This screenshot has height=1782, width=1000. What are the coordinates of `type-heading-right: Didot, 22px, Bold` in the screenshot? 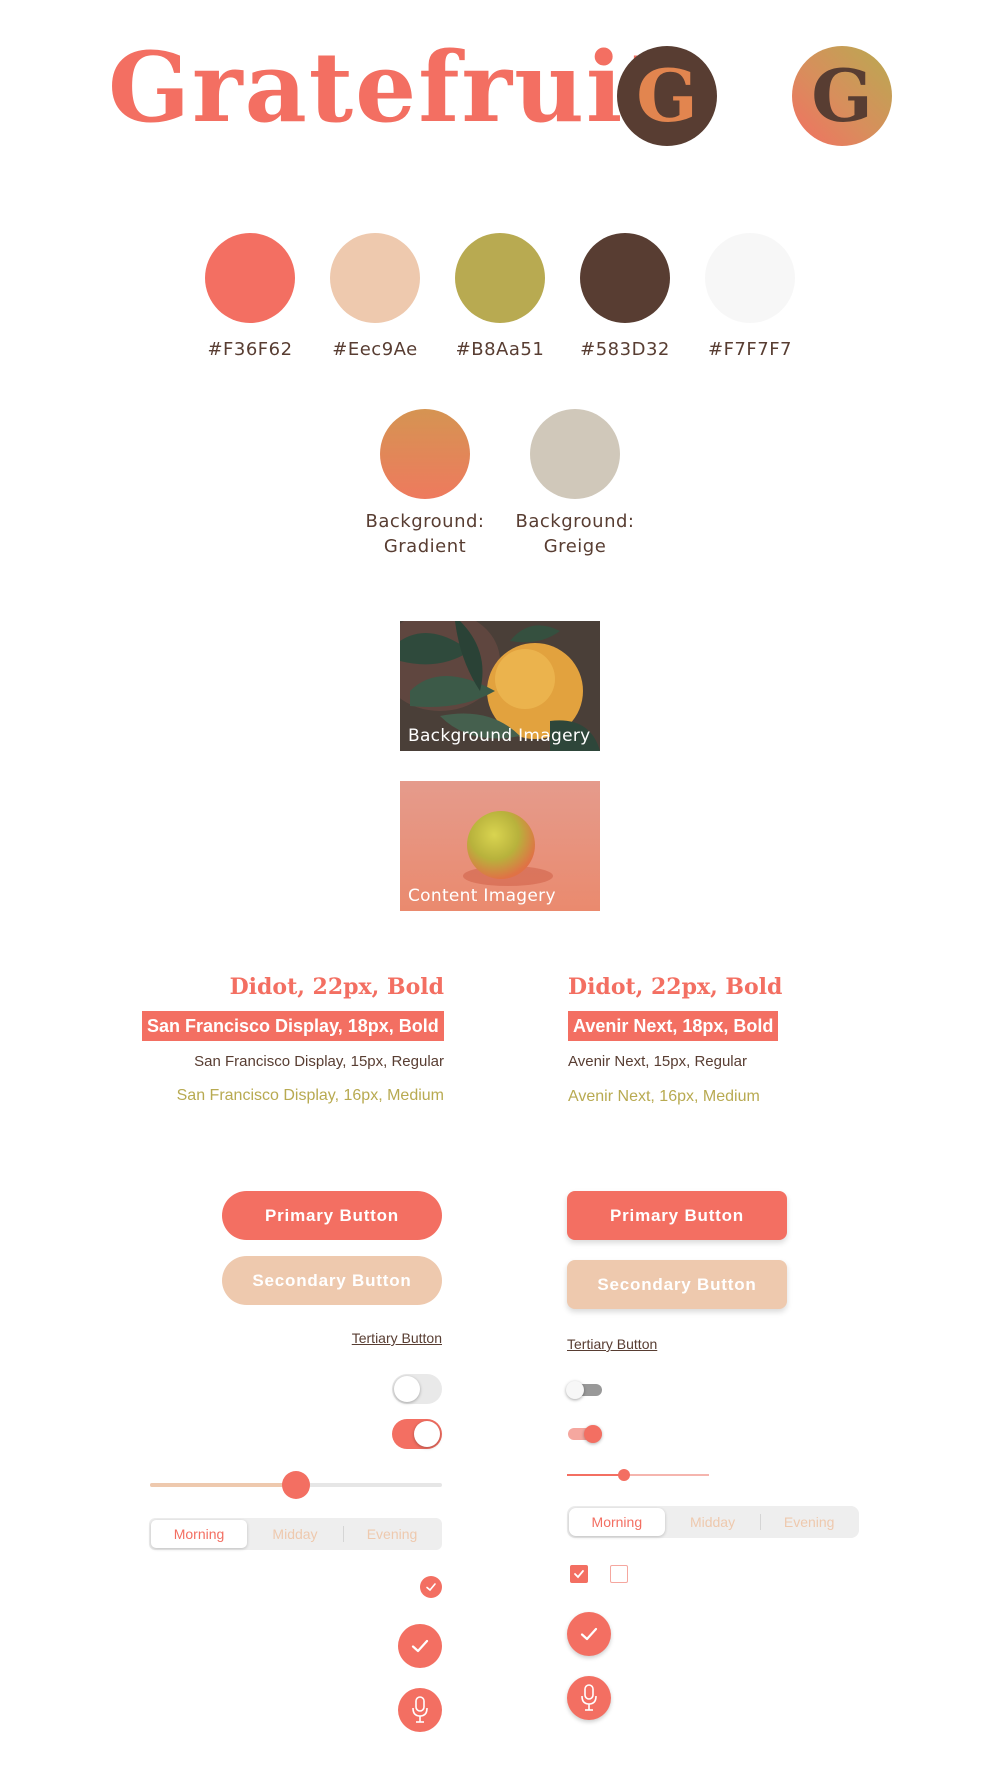 It's located at (675, 987).